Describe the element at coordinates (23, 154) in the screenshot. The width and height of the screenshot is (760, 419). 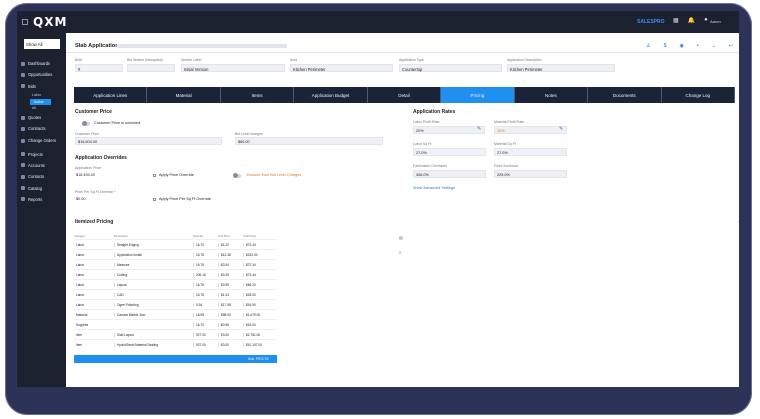
I see `projects-icon` at that location.